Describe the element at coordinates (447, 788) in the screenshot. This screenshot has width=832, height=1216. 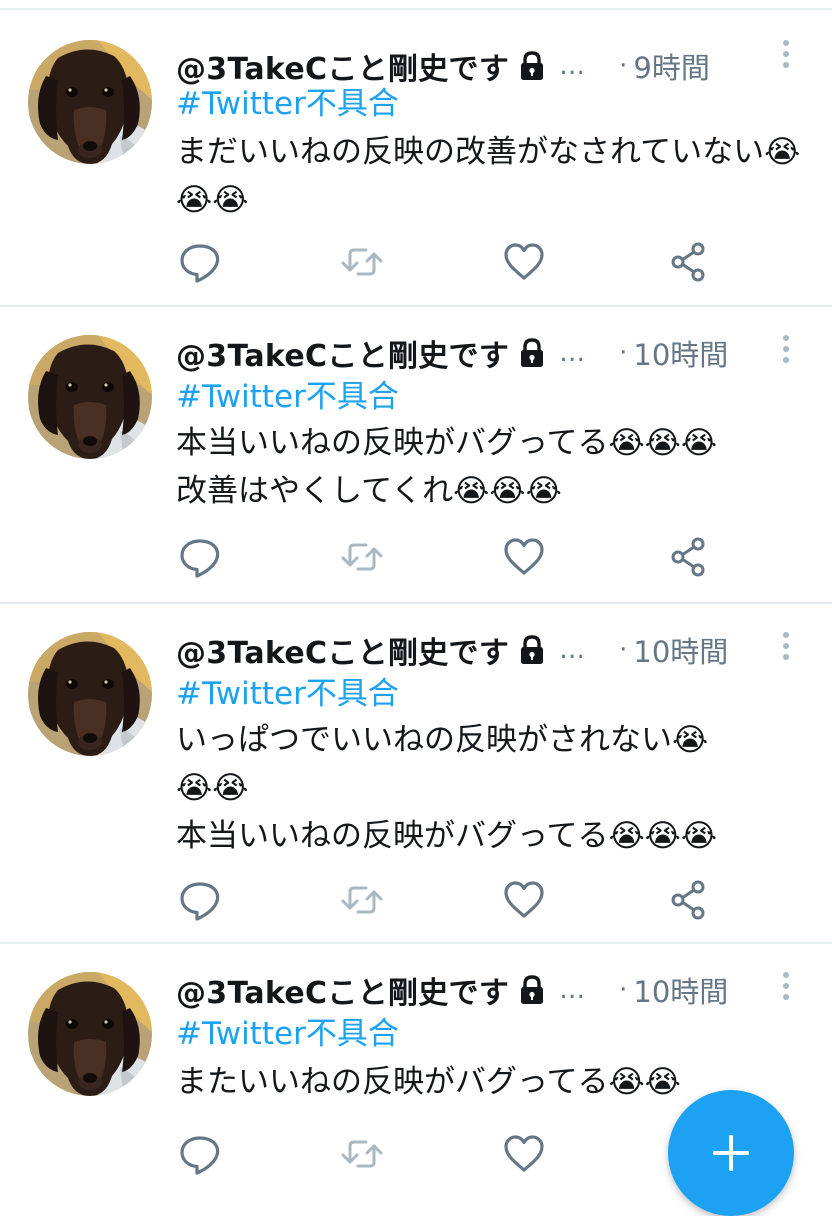
I see `tweet-text: いっぱつでいいねの反映がされない😭 😭😭 本当いいねの反映がバグってる😭😭😭` at that location.